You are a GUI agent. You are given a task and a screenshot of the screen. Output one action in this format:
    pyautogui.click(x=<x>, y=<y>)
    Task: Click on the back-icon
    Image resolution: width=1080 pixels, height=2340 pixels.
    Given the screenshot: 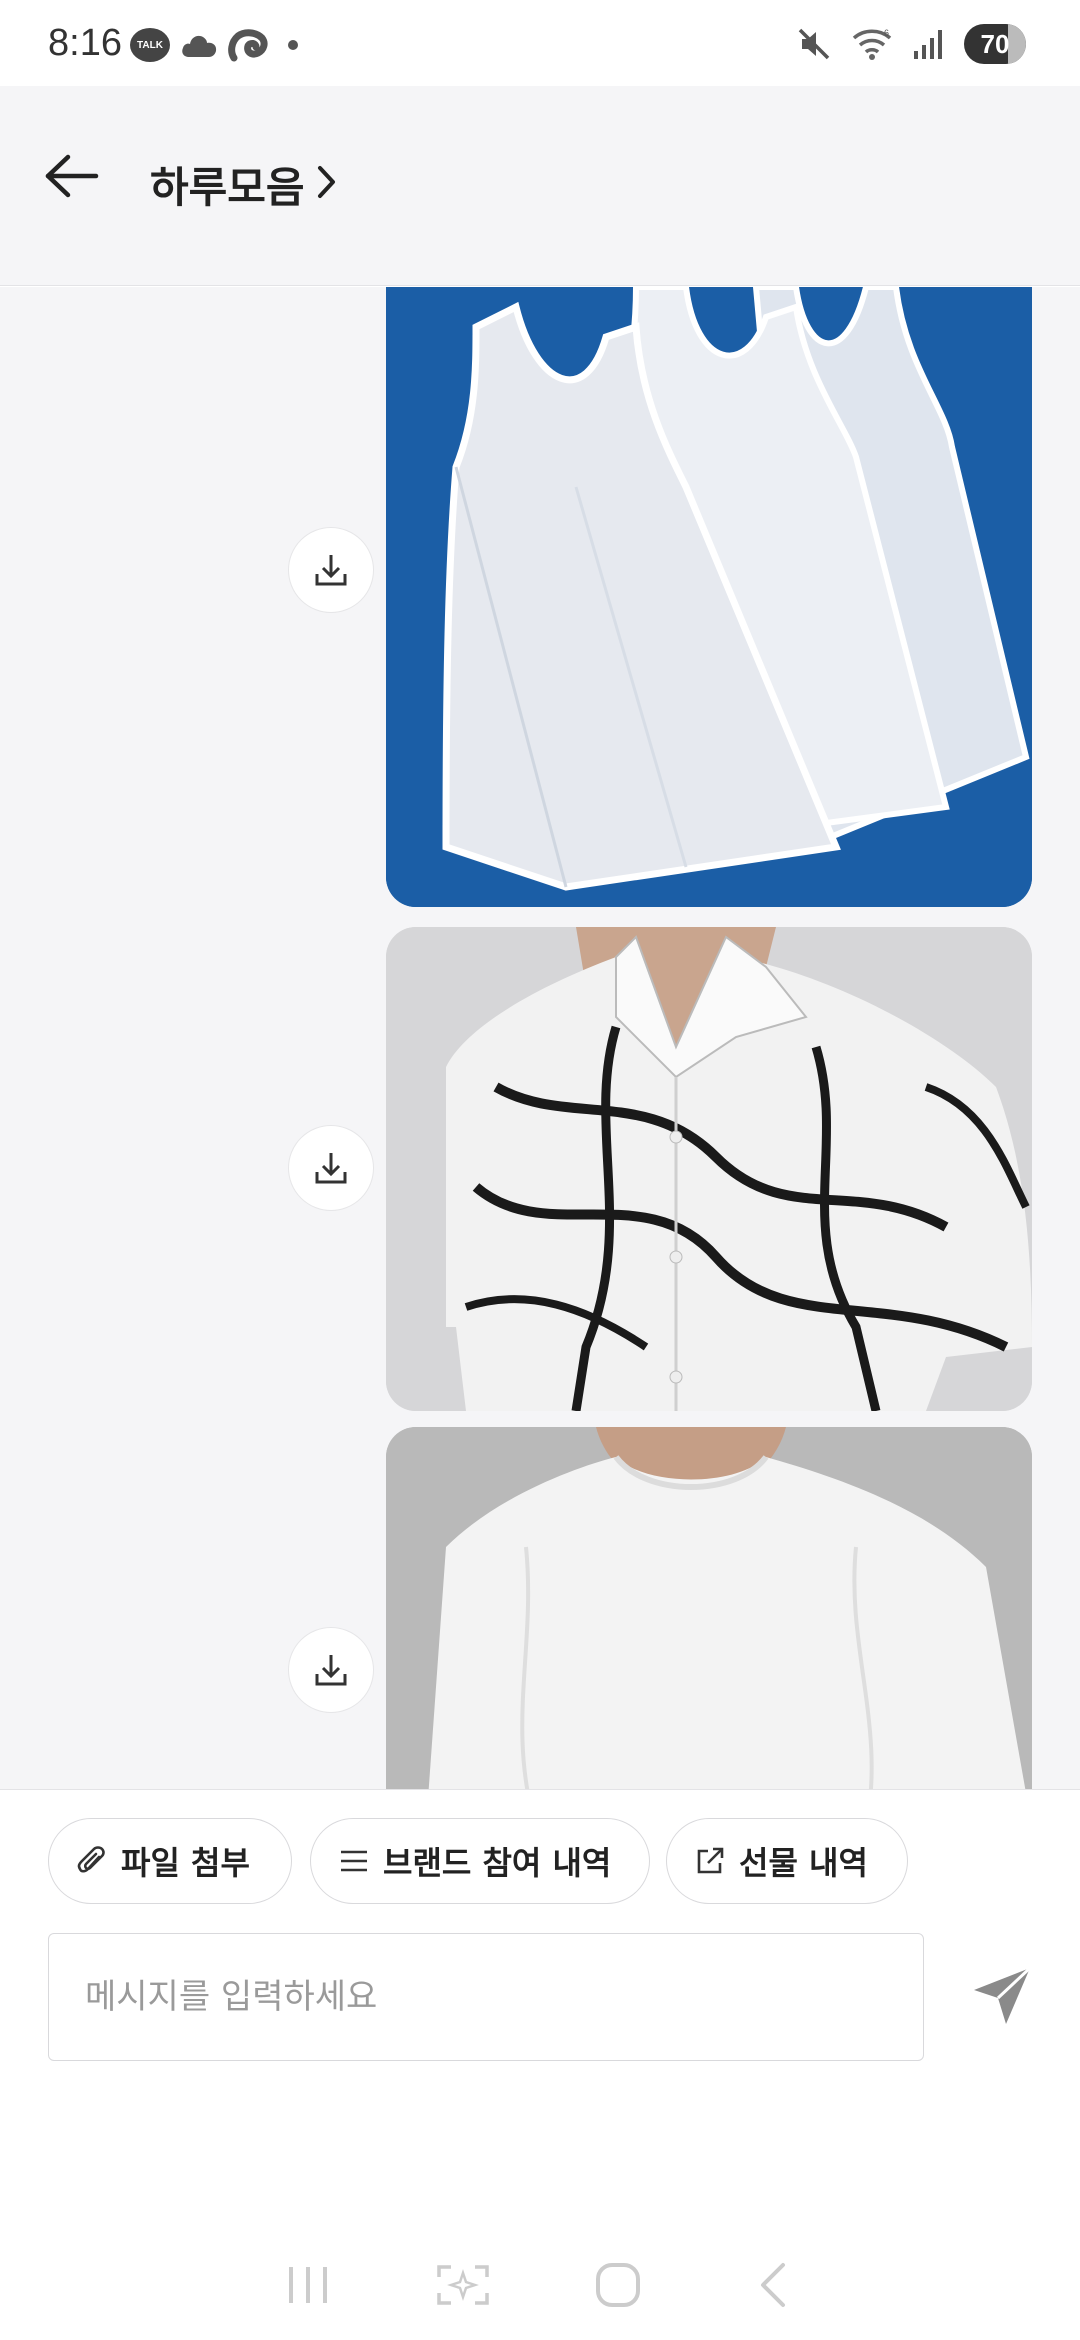 What is the action you would take?
    pyautogui.click(x=772, y=2285)
    